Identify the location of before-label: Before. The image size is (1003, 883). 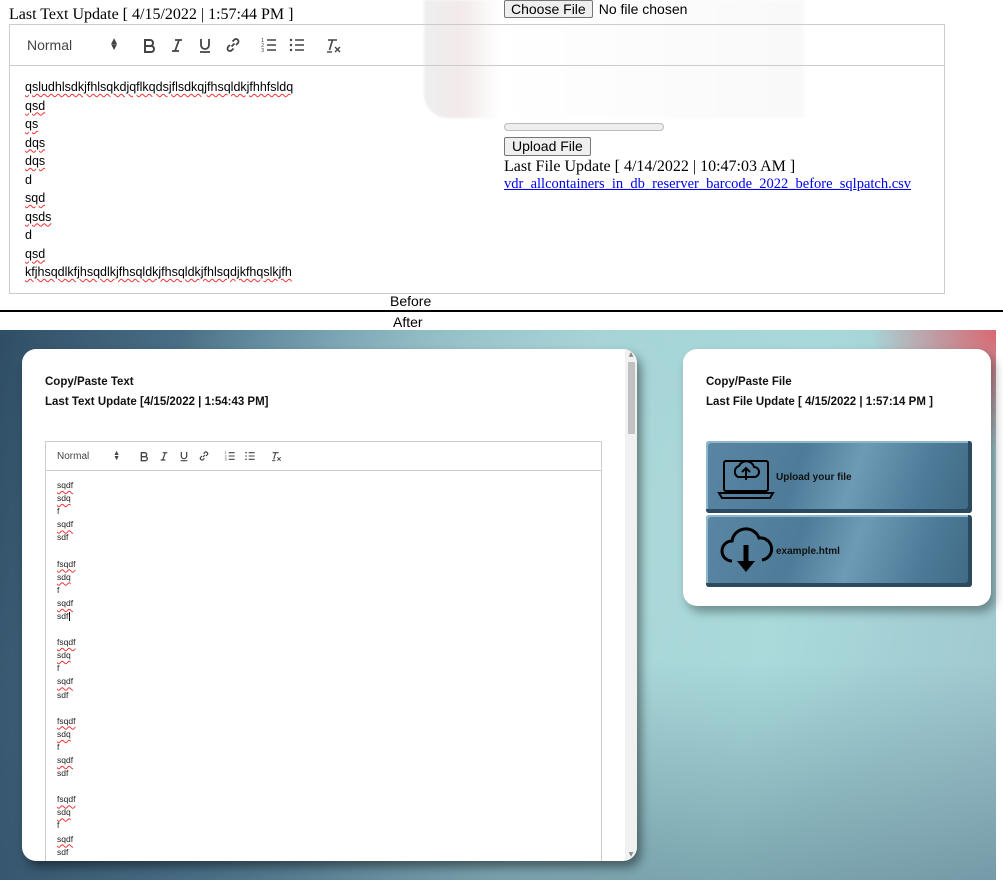
(411, 301).